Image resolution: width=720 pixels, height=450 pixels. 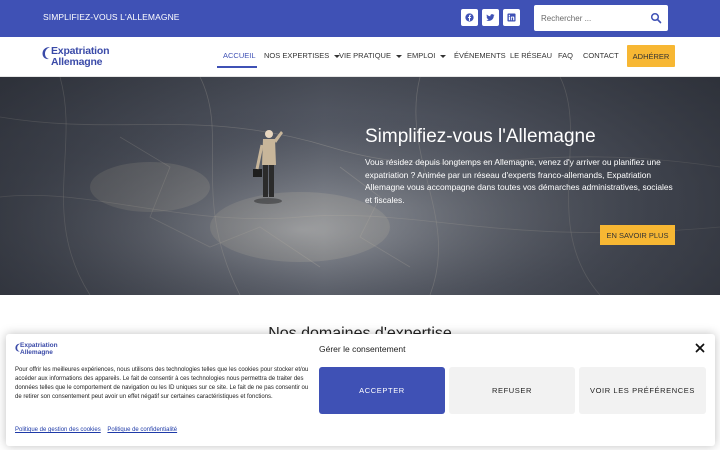 I want to click on search-box, so click(x=601, y=18).